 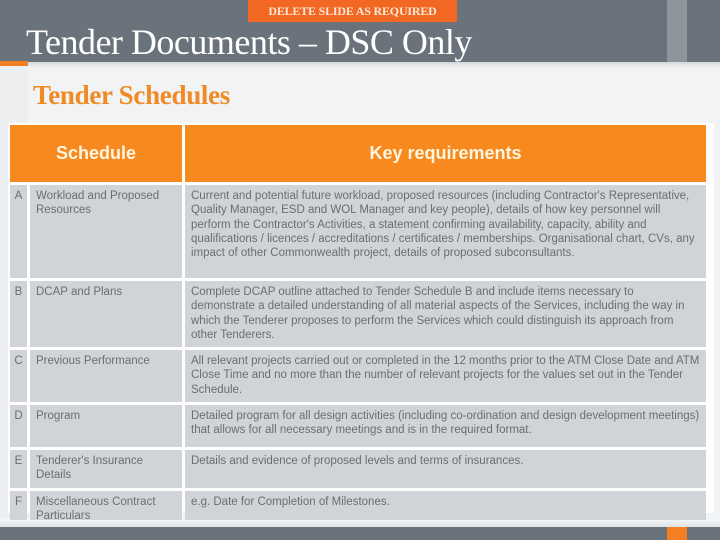 What do you see at coordinates (106, 376) in the screenshot?
I see `row-schedule: Previous Performance` at bounding box center [106, 376].